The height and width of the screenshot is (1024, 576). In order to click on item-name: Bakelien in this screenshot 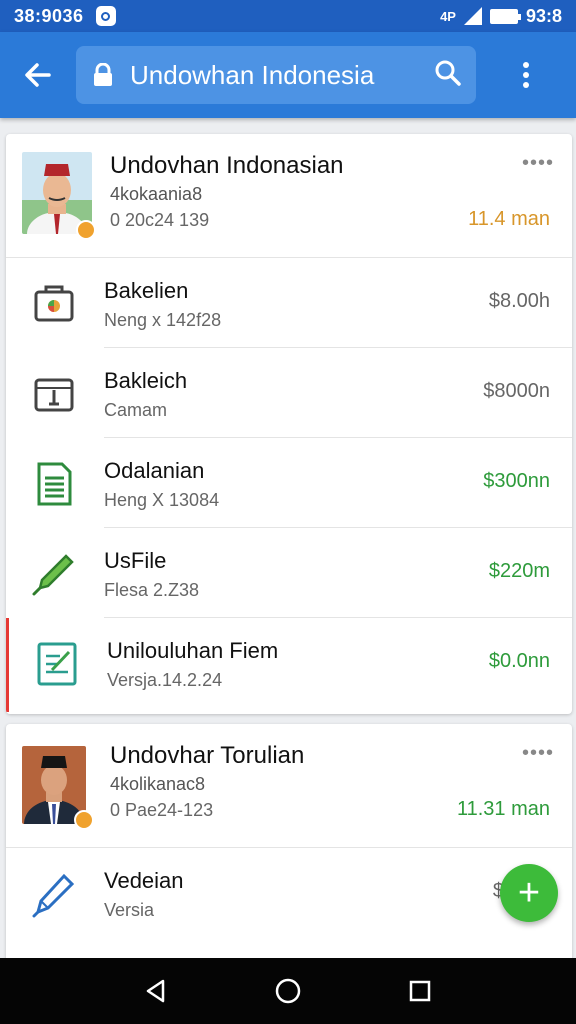, I will do `click(146, 290)`.